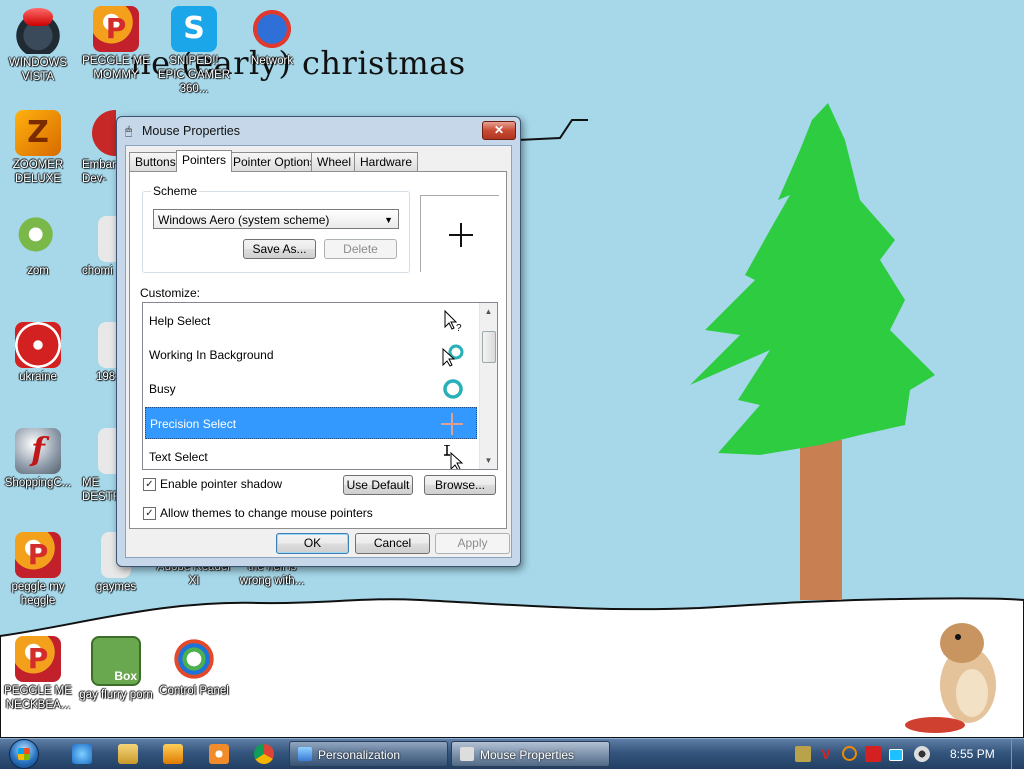 The height and width of the screenshot is (769, 1024). Describe the element at coordinates (488, 460) in the screenshot. I see `scroll-down-icon: ▼` at that location.